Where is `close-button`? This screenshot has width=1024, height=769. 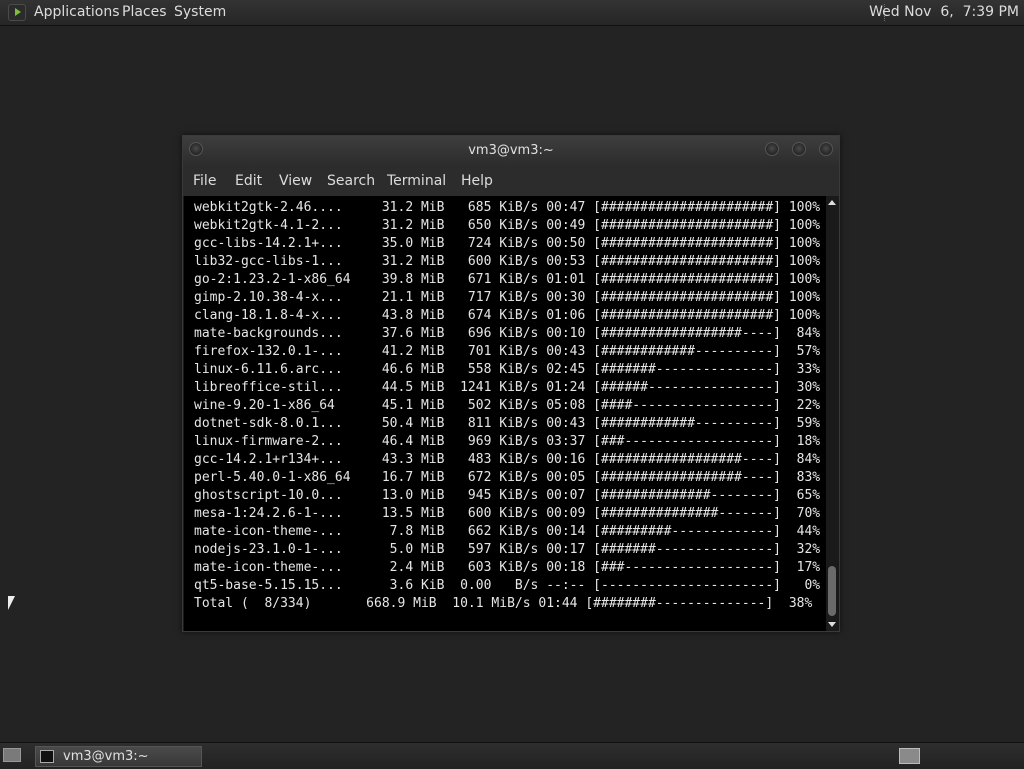 close-button is located at coordinates (826, 149).